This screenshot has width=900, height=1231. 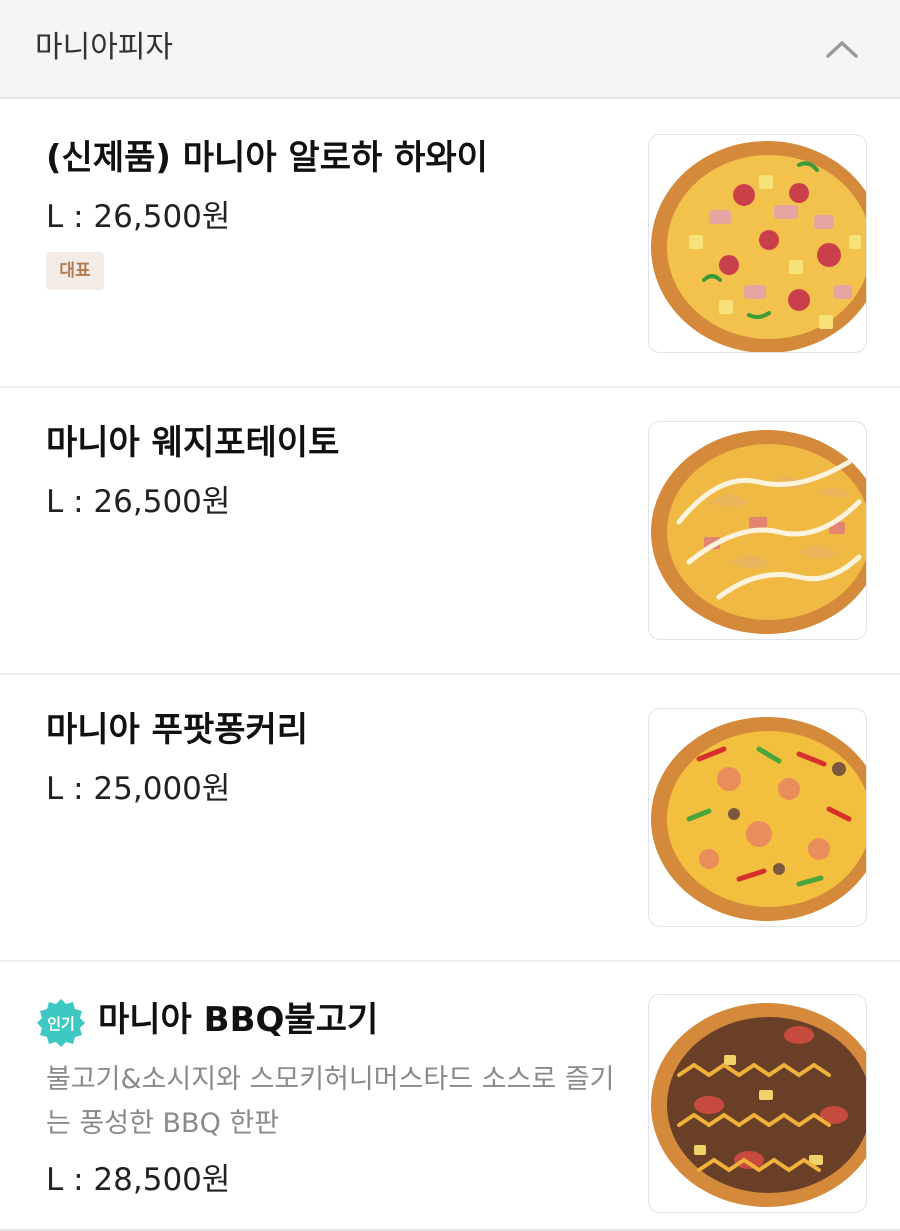 What do you see at coordinates (238, 1020) in the screenshot?
I see `item-name: 마니아 BBQ불고기` at bounding box center [238, 1020].